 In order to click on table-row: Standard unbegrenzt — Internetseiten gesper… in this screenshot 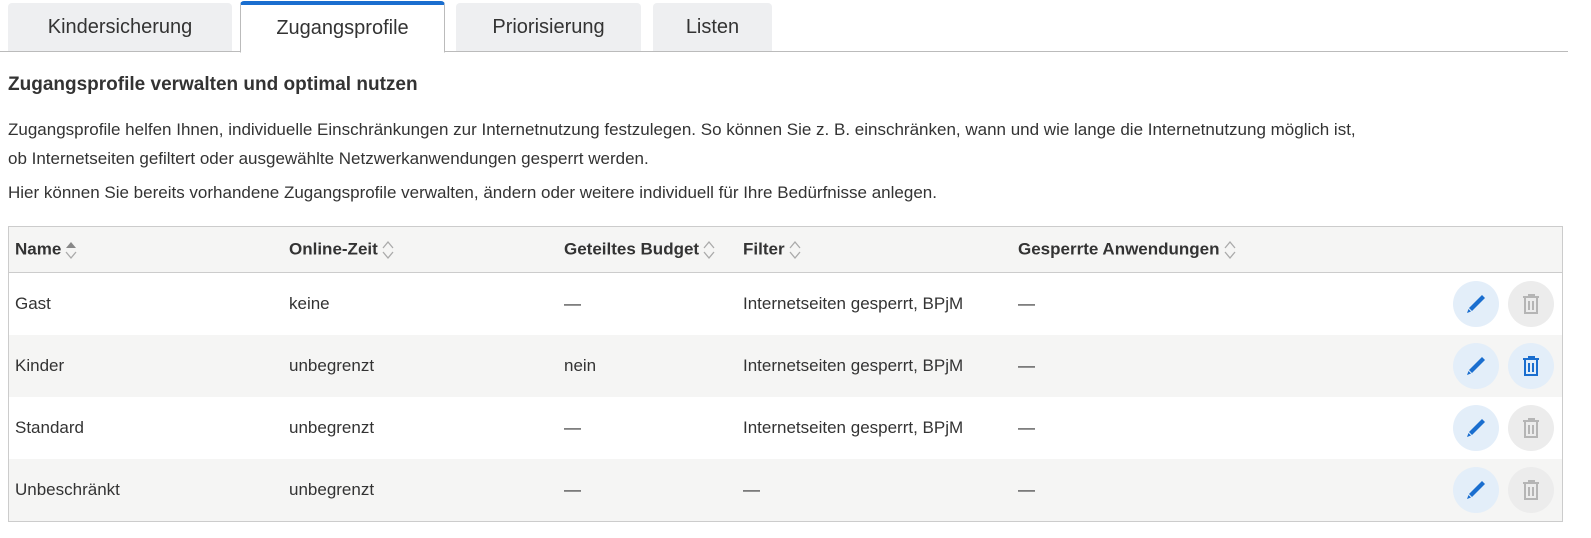, I will do `click(786, 428)`.